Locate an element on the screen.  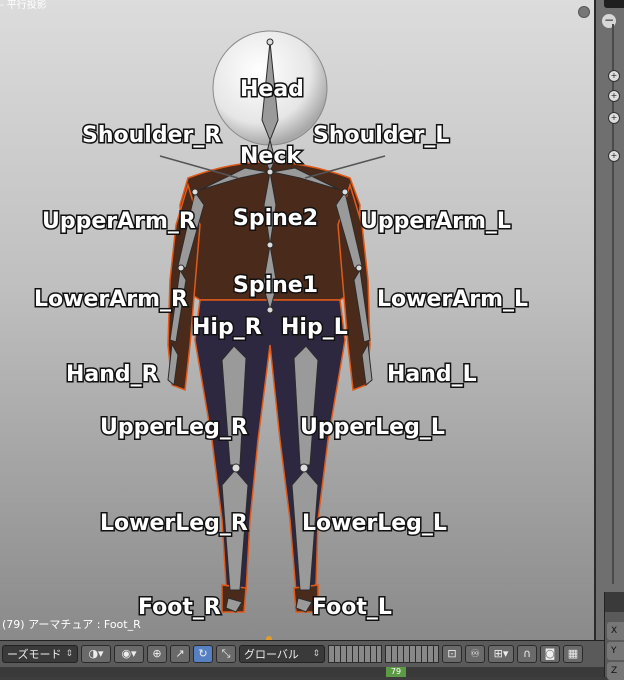
lock-icon: ⊡ is located at coordinates (452, 654).